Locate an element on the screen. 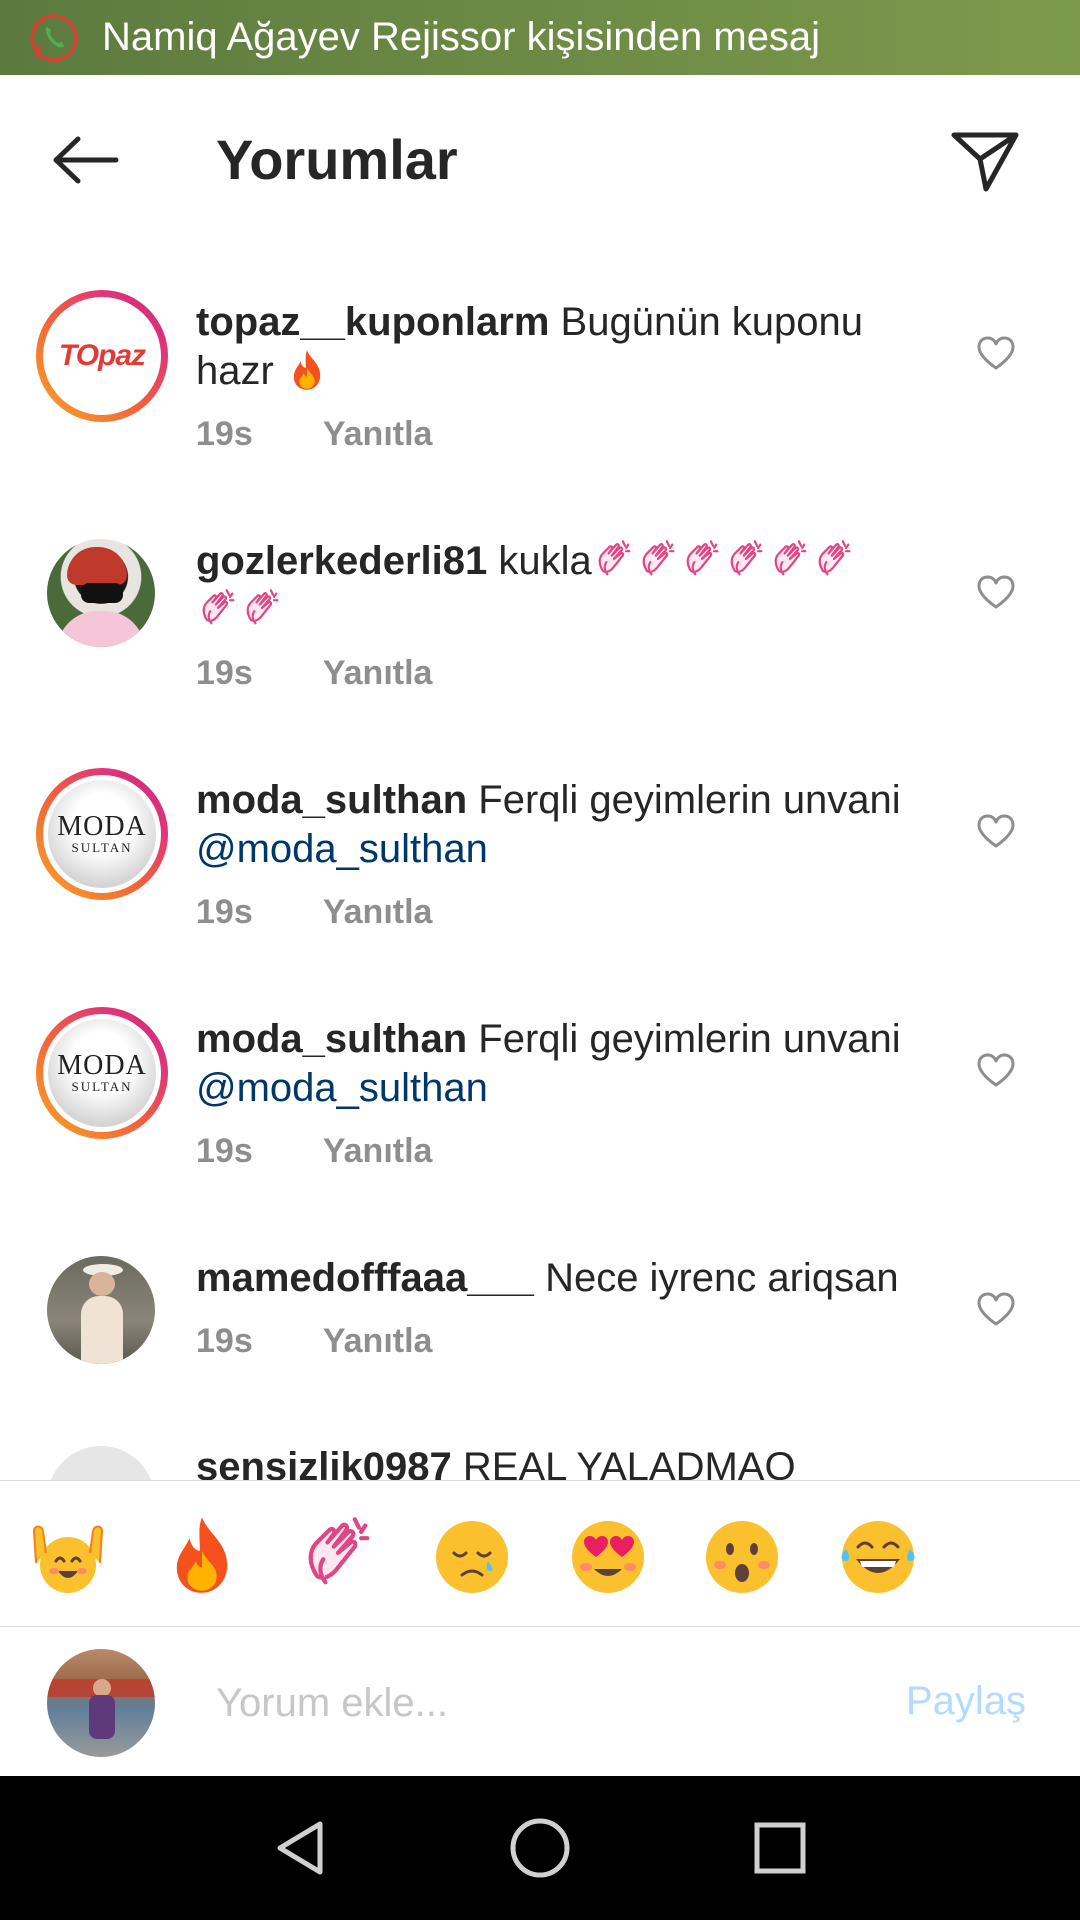 The height and width of the screenshot is (1920, 1080). recents-square-icon is located at coordinates (780, 1848).